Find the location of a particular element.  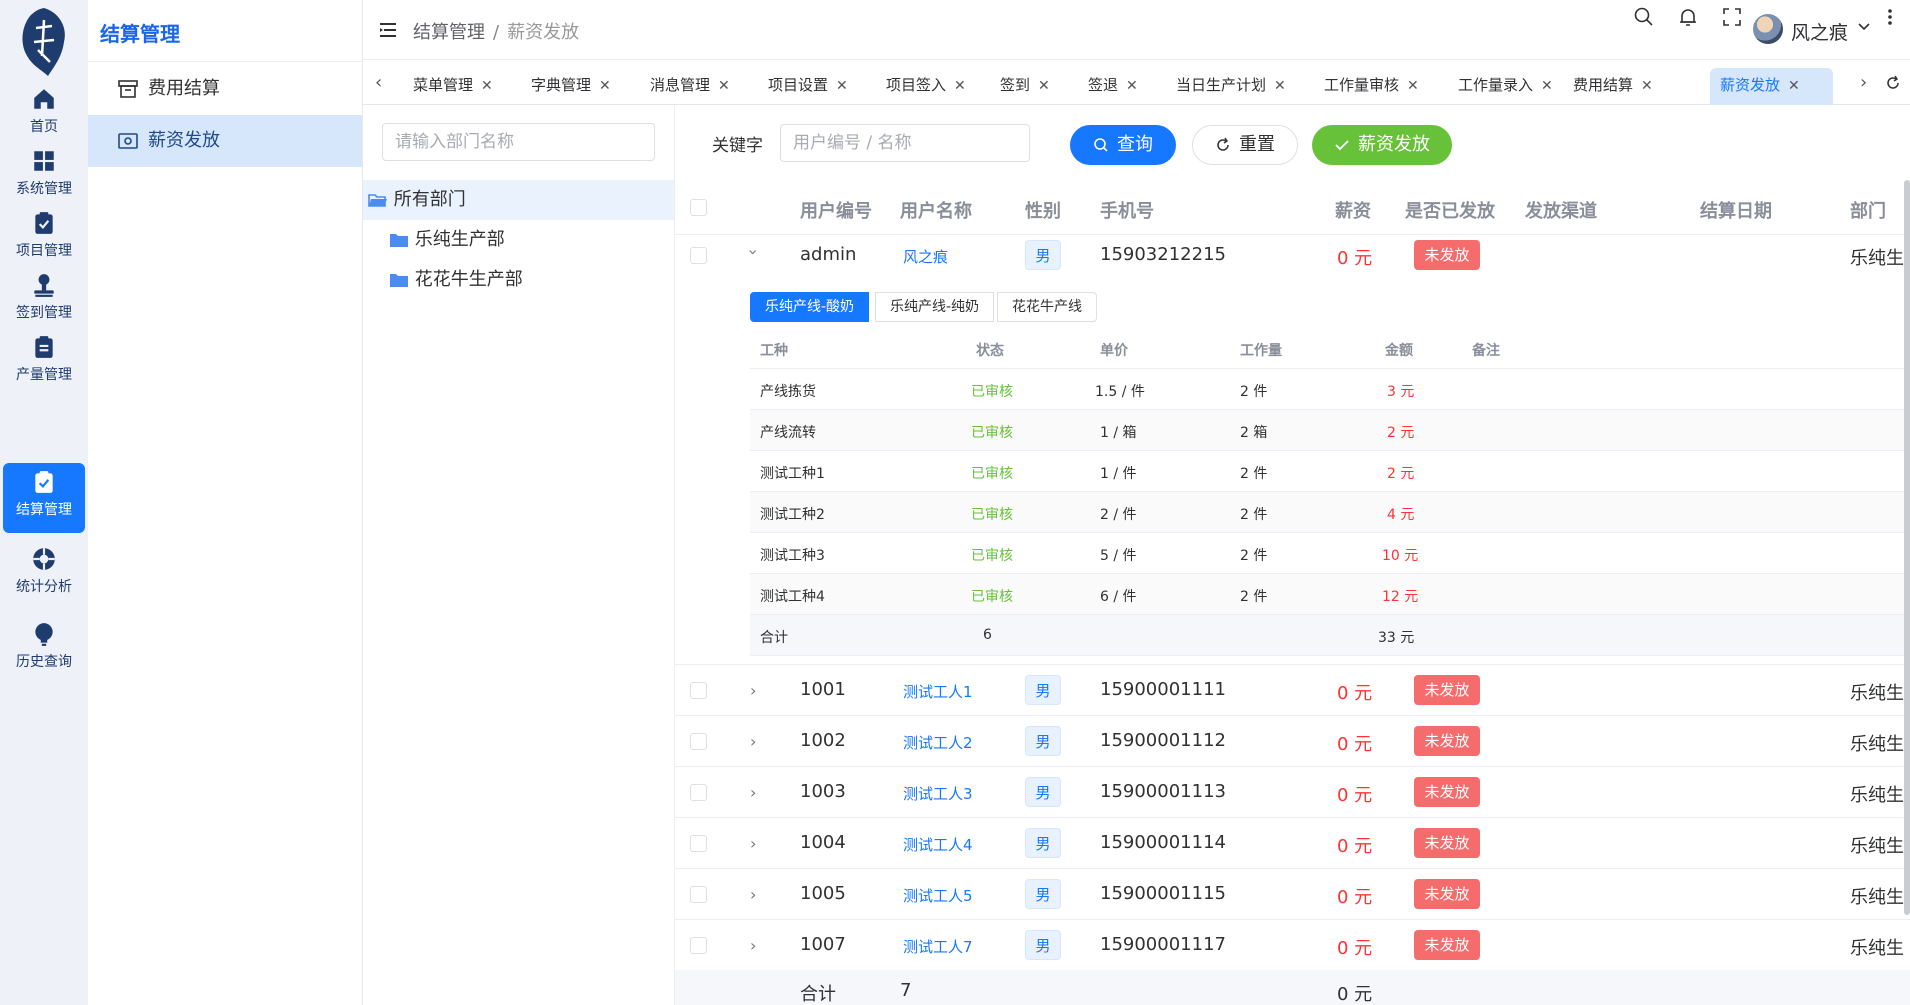

submenu-item-fee-settlement: 费用结算 is located at coordinates (225, 89).